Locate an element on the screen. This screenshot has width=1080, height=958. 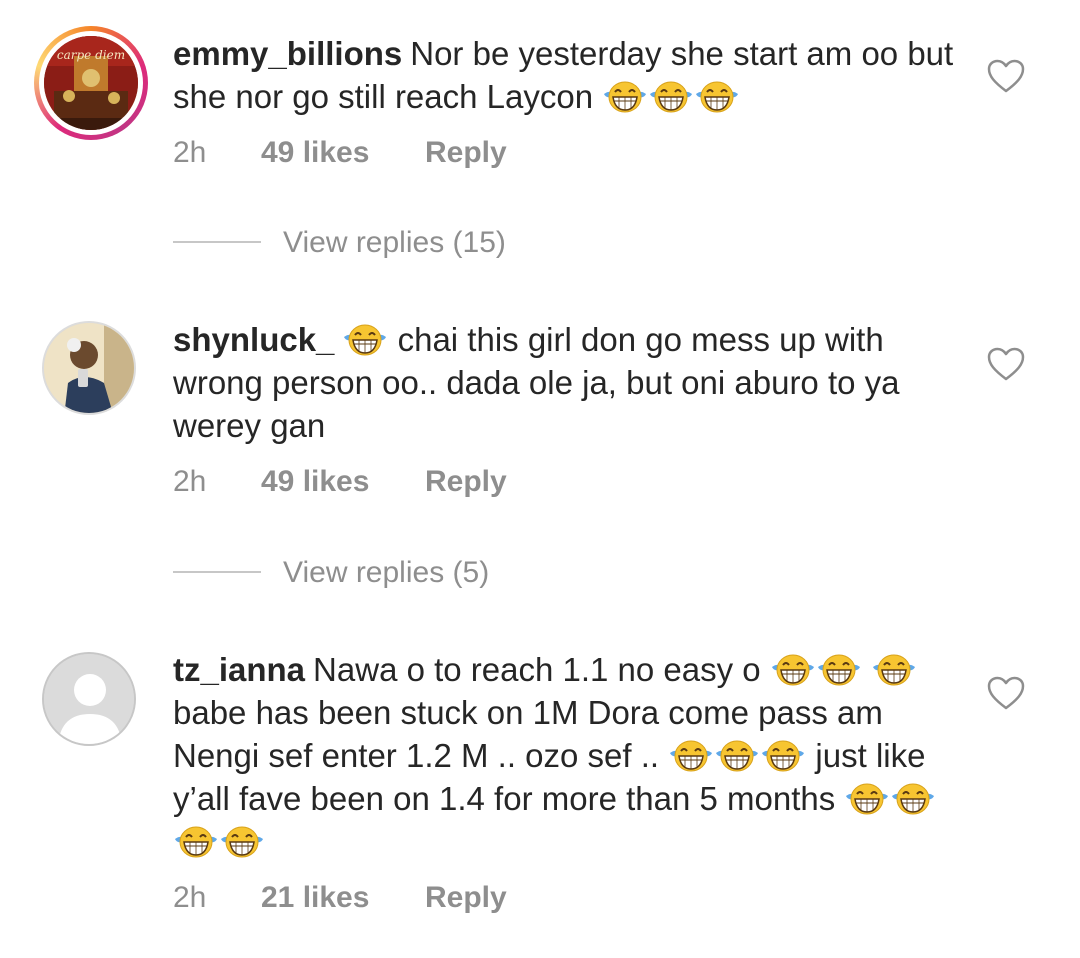
view-replies-button: View replies (5) is located at coordinates (331, 573).